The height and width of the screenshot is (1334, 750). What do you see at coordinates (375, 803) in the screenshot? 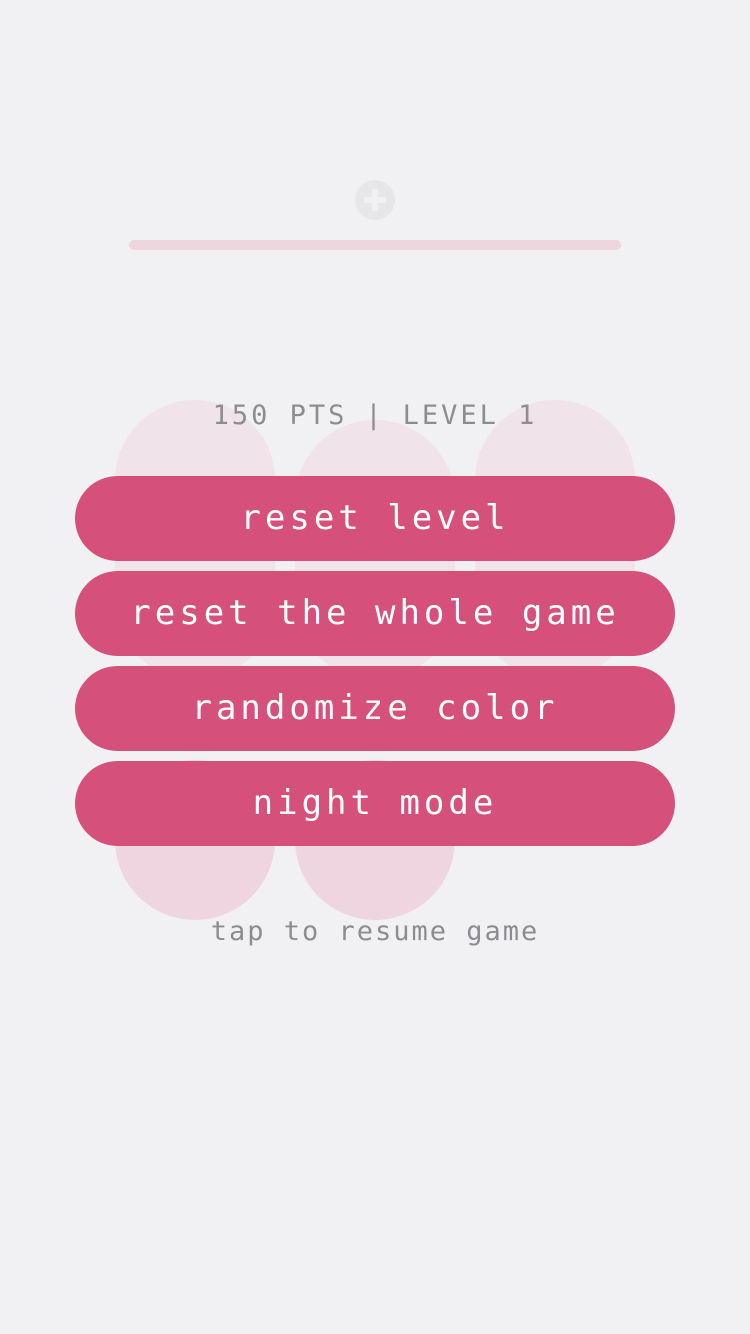
I see `night-mode-button: night mode` at bounding box center [375, 803].